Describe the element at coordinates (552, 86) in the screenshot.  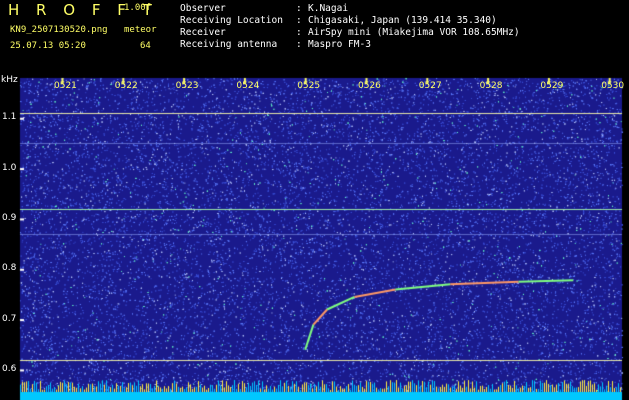
I see `x-tick-label: 0529` at that location.